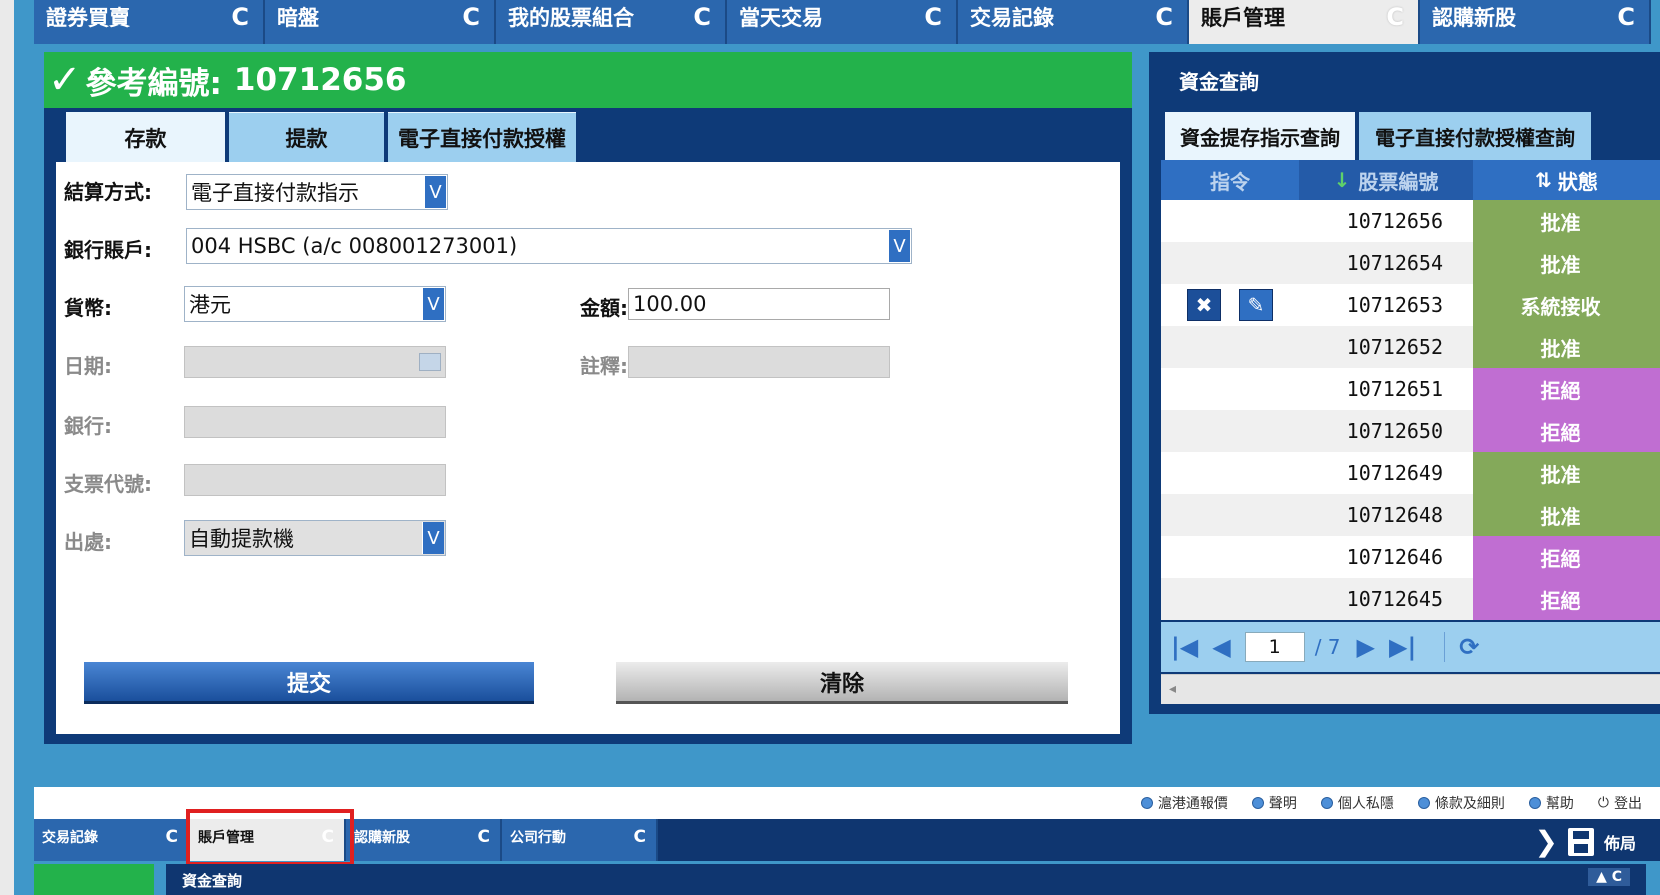 The height and width of the screenshot is (895, 1660). I want to click on panel-collapse-control: ▲ C, so click(1609, 877).